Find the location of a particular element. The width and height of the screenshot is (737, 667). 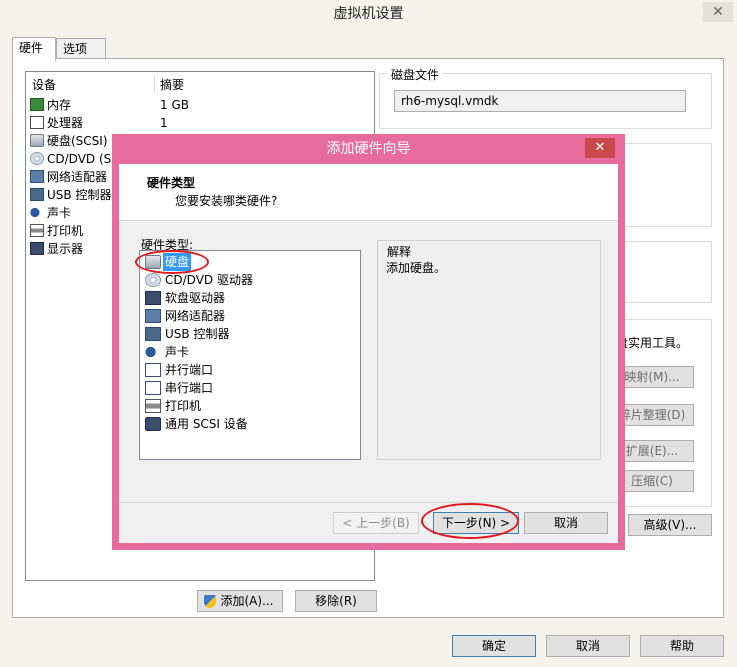

device-name: 打印机 is located at coordinates (65, 231).